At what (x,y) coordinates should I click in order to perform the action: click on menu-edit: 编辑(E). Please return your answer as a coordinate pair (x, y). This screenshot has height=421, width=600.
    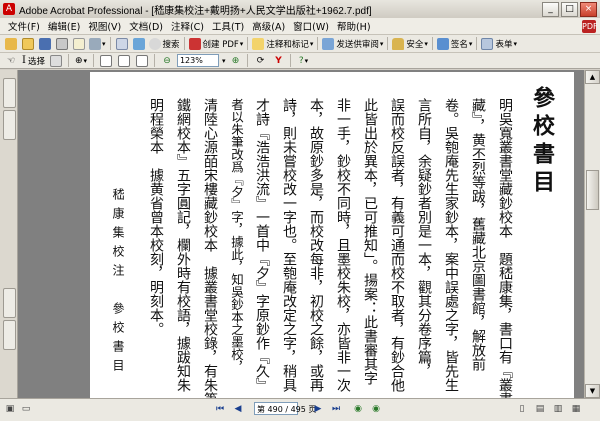
    Looking at the image, I should click on (64, 26).